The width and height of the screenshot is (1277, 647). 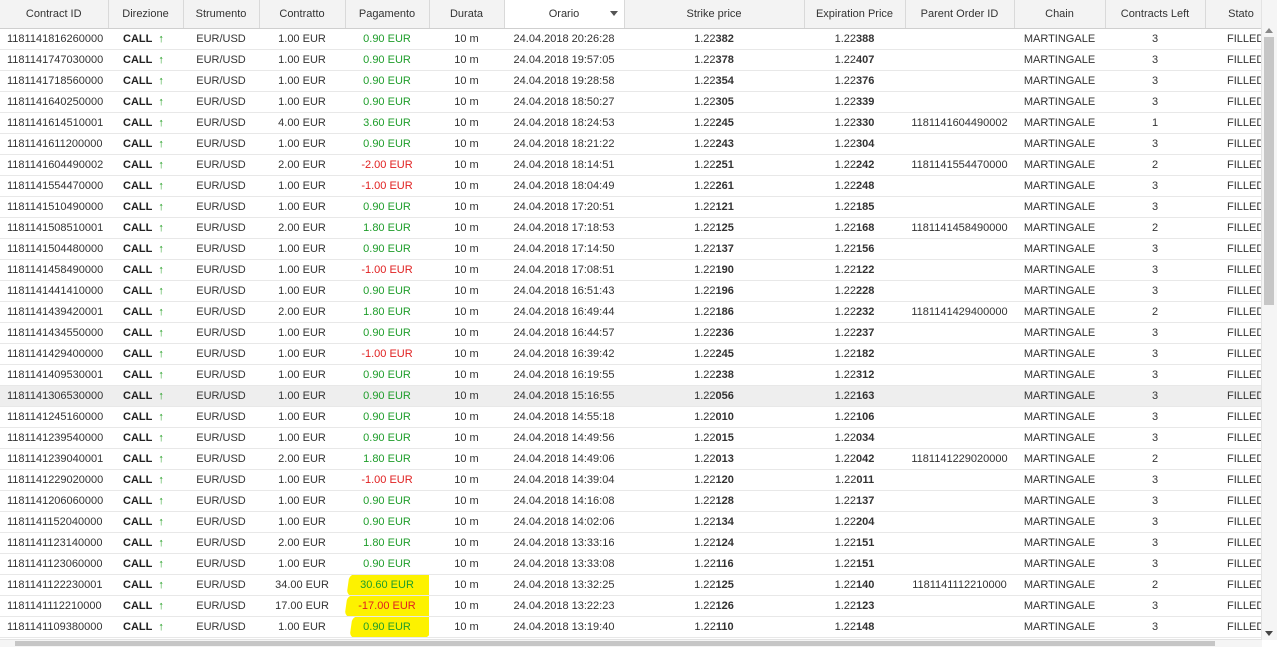 I want to click on horizontal-scroll-thumb, so click(x=615, y=643).